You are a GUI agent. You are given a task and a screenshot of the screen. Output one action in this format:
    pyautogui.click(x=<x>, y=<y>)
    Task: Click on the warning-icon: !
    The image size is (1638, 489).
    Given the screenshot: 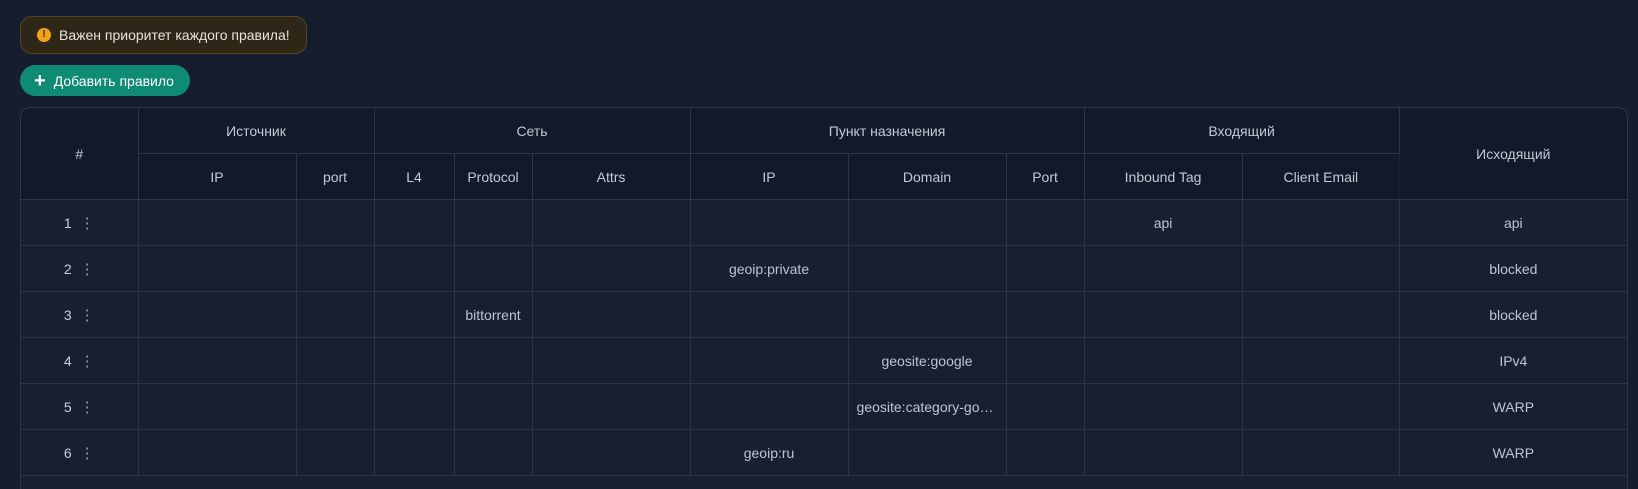 What is the action you would take?
    pyautogui.click(x=44, y=35)
    